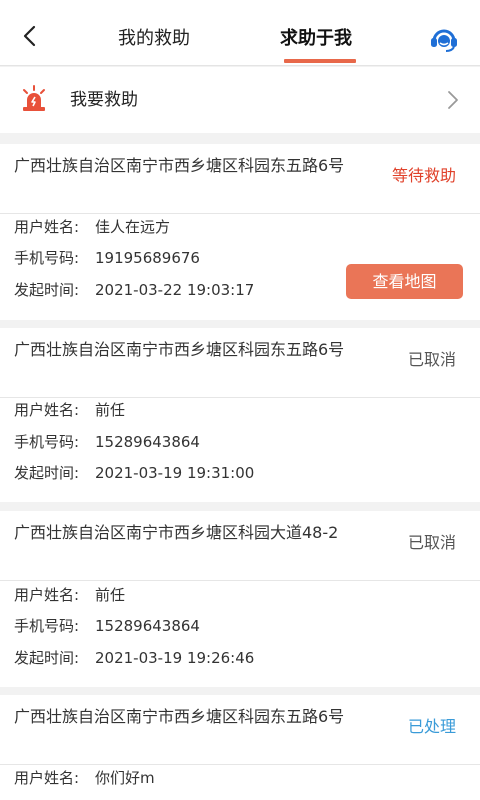 The width and height of the screenshot is (480, 800). Describe the element at coordinates (431, 726) in the screenshot. I see `status-badge: 已处理` at that location.